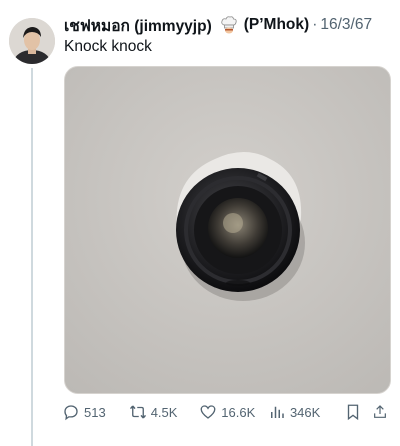 The height and width of the screenshot is (446, 400). I want to click on reply-icon, so click(71, 413).